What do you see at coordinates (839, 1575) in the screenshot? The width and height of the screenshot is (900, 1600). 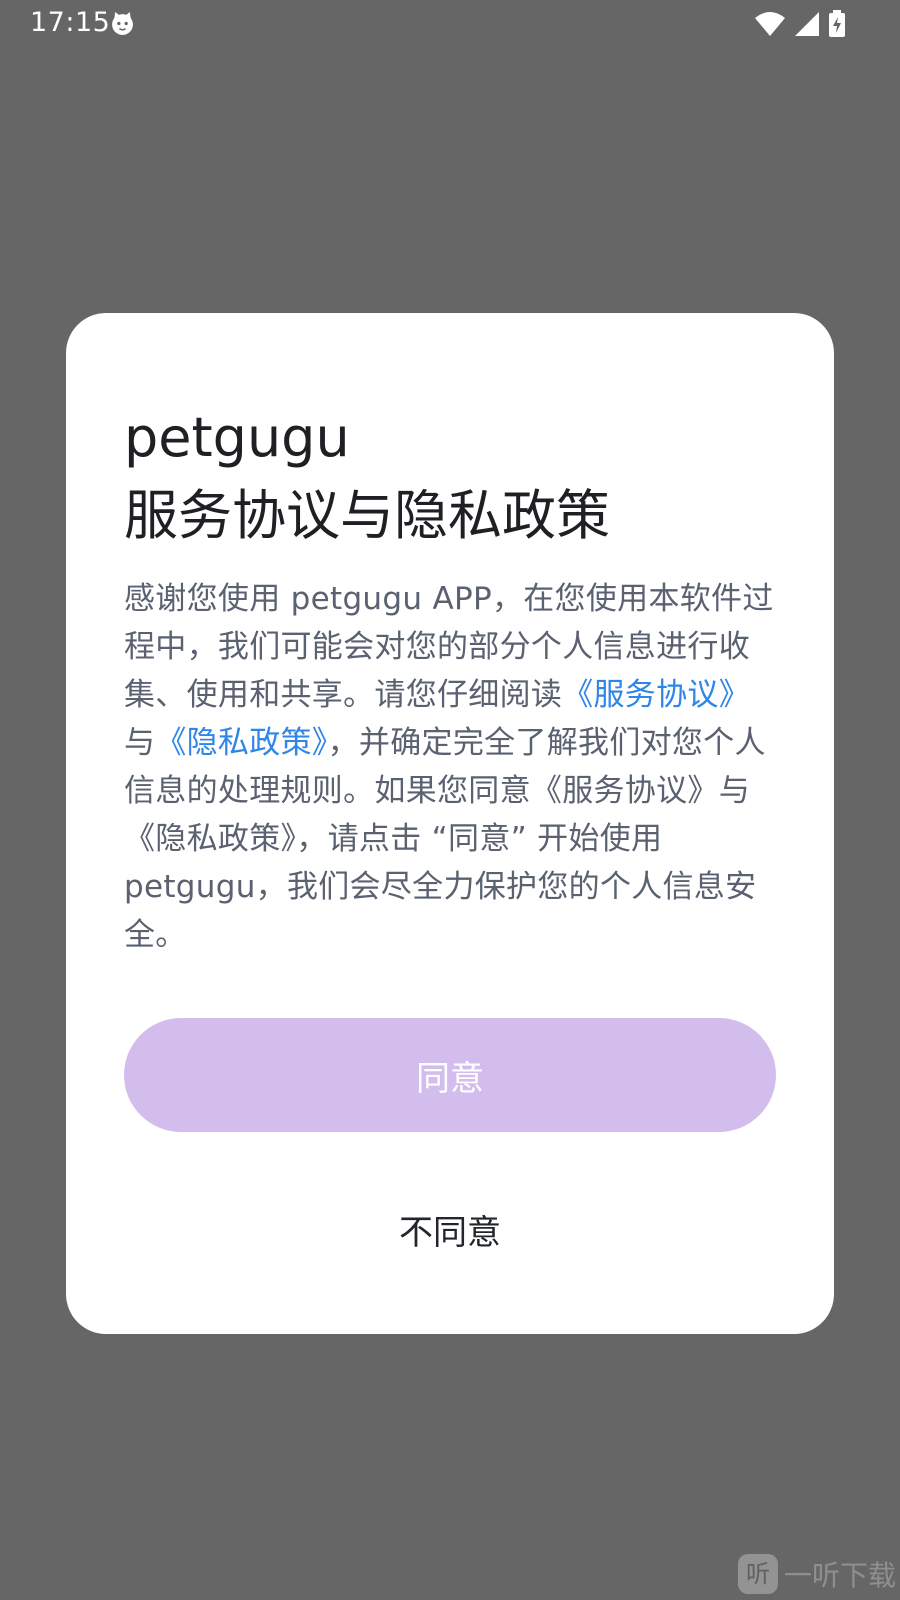 I see `watermark-text: 一听下载` at bounding box center [839, 1575].